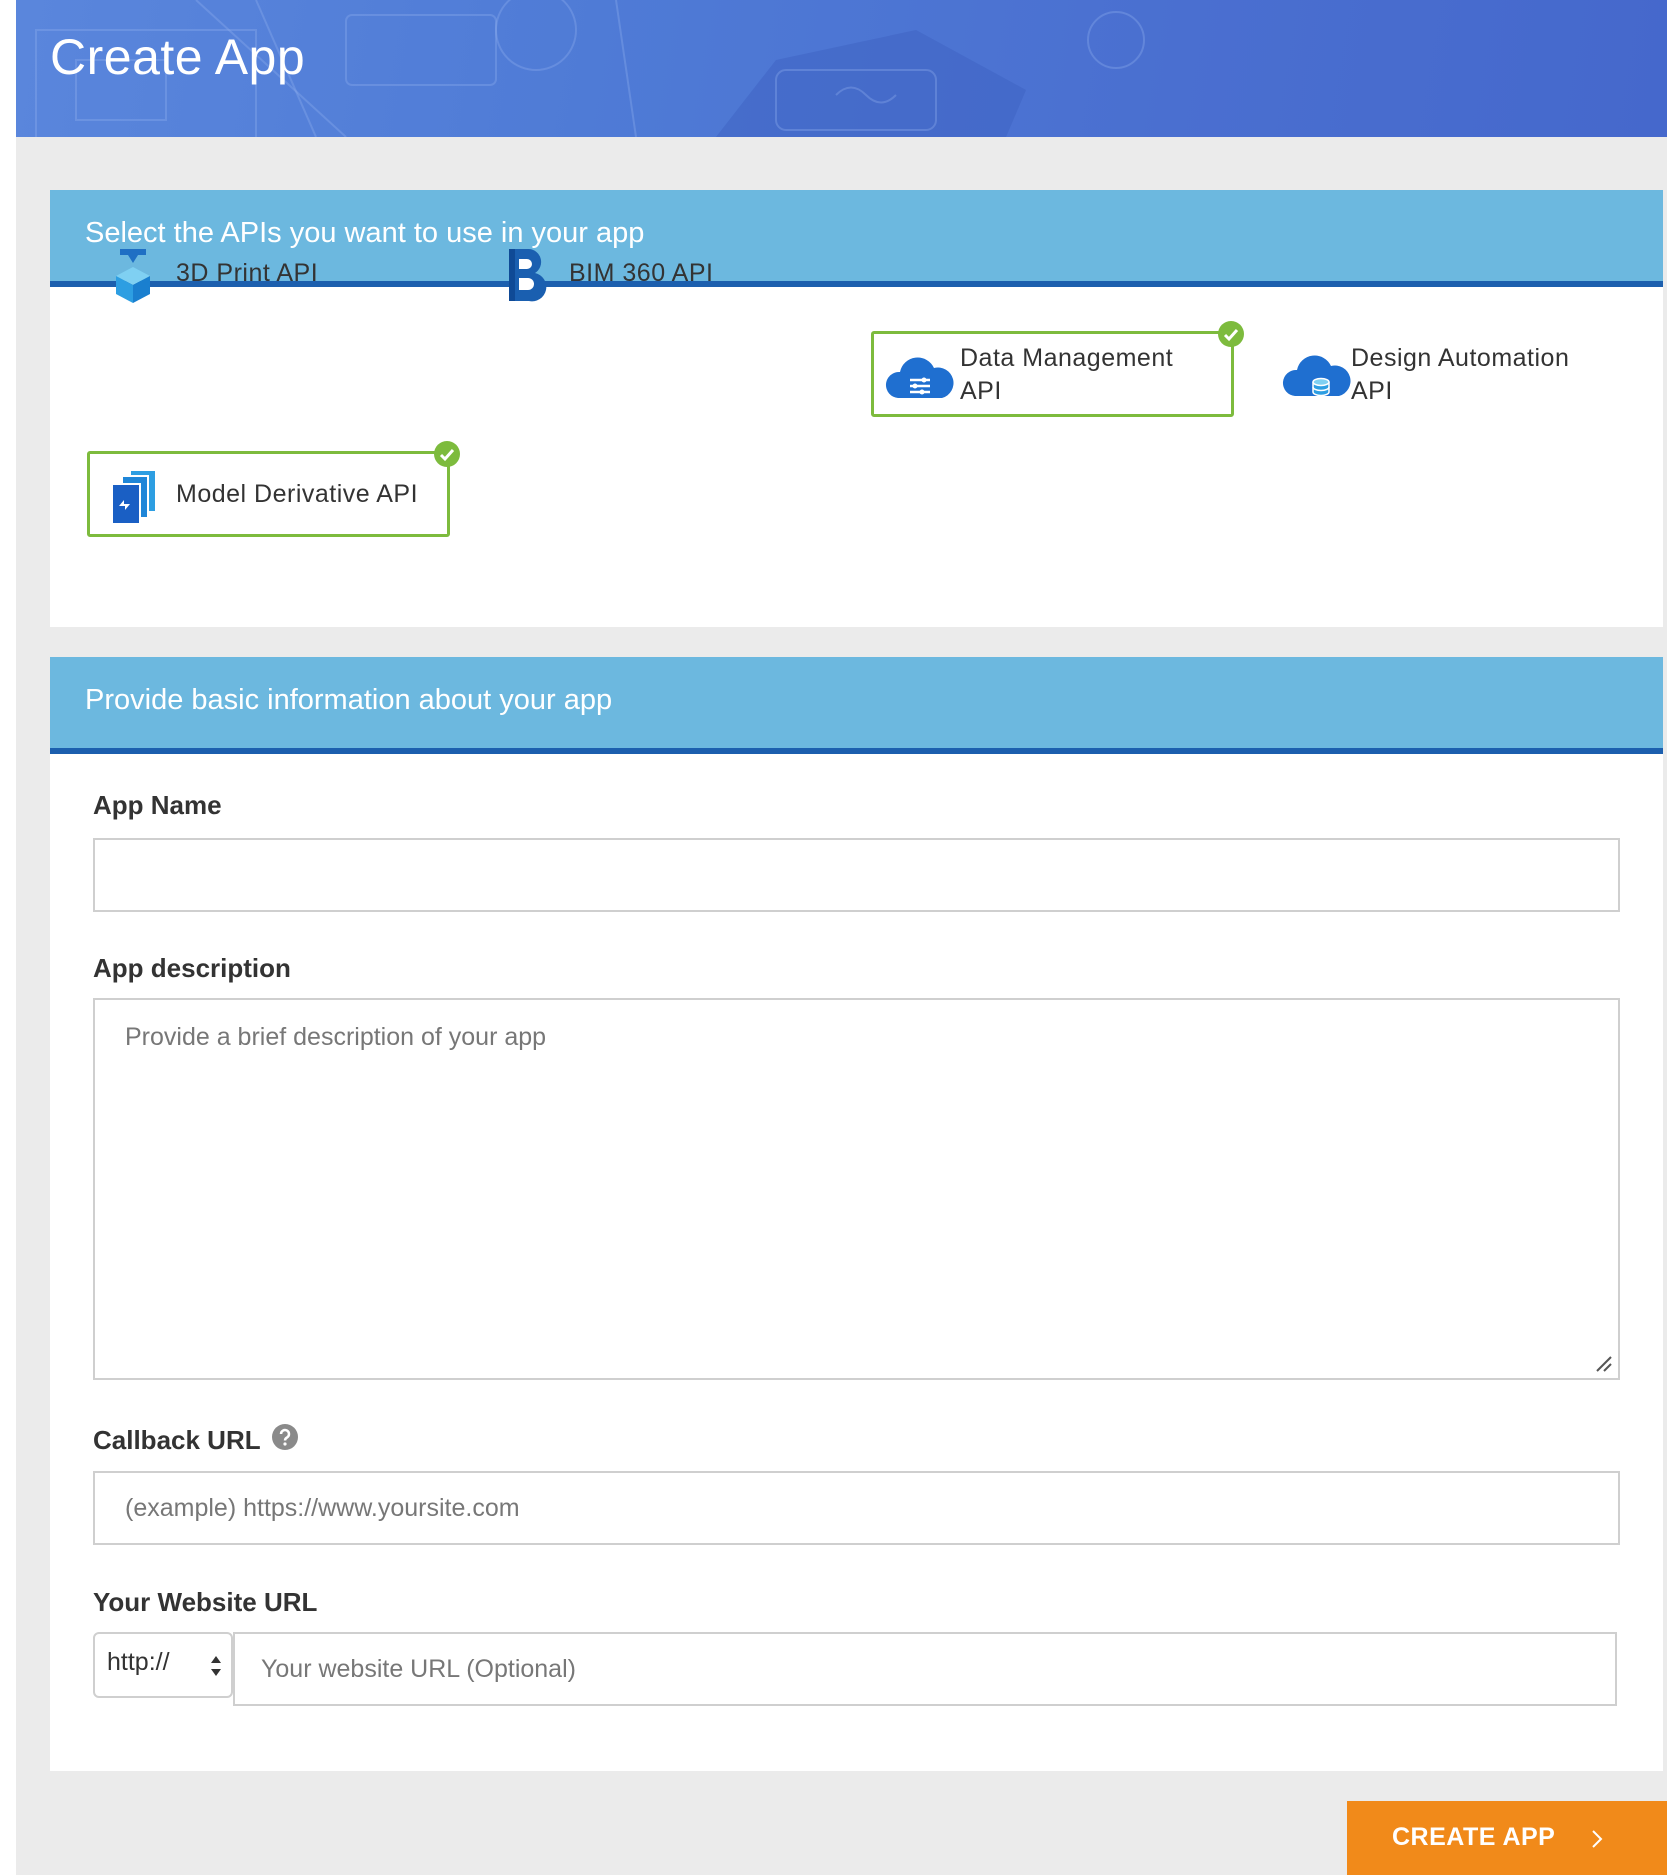 The image size is (1667, 1875). I want to click on app-name-input, so click(856, 875).